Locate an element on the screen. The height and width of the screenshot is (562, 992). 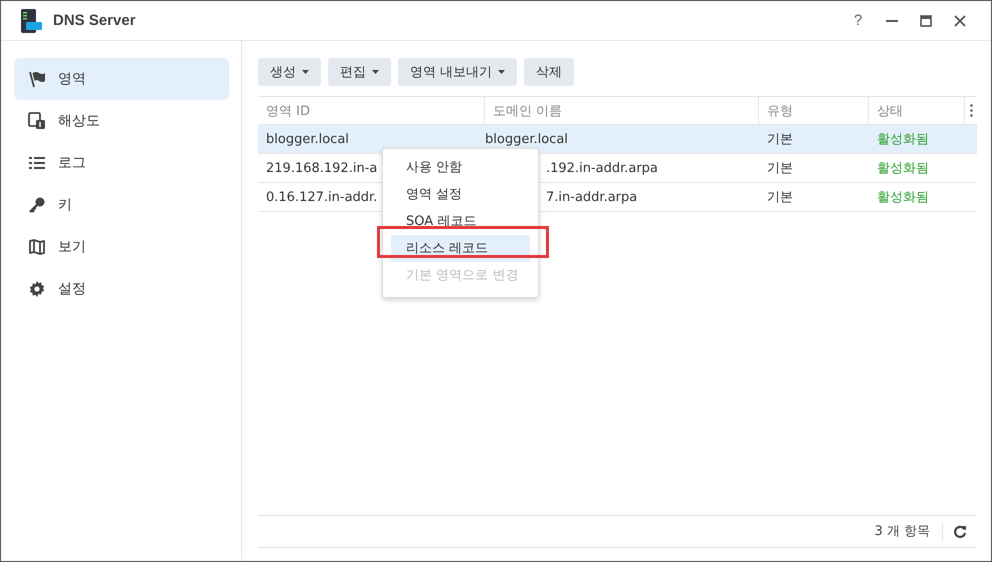
sidebar-item: 영역 is located at coordinates (121, 79).